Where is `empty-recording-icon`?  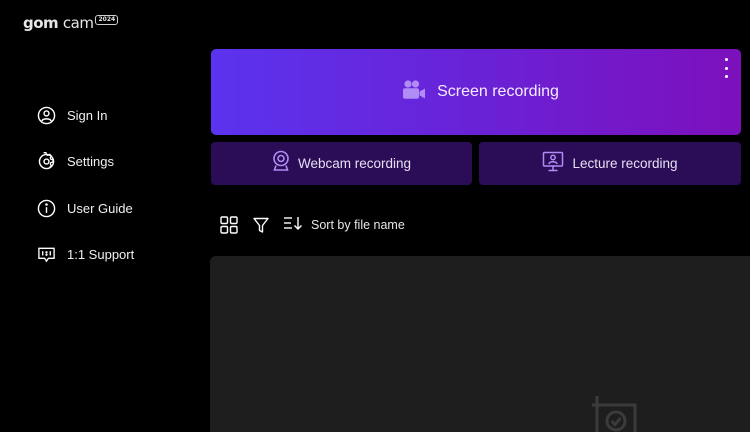 empty-recording-icon is located at coordinates (614, 412).